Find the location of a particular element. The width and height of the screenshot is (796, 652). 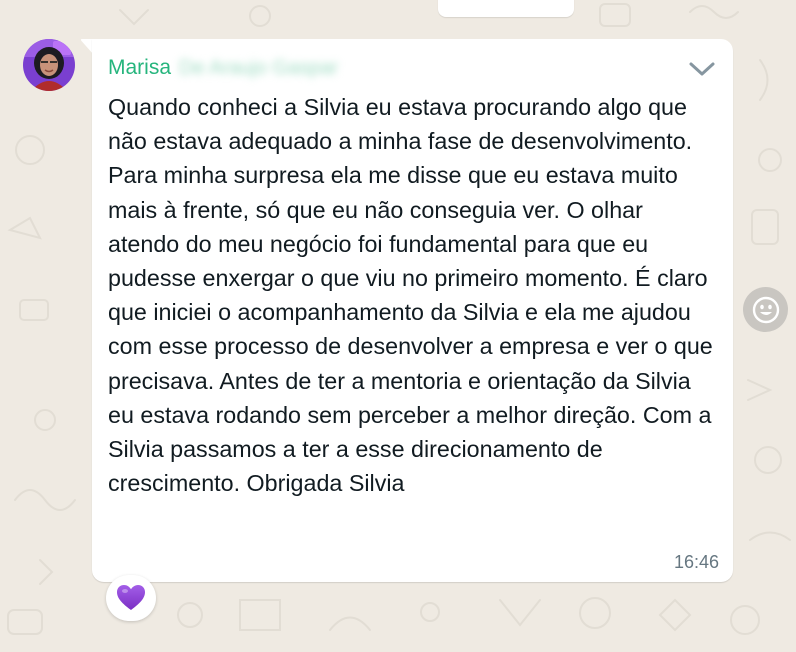

message-timestamp: 16:46 is located at coordinates (696, 562).